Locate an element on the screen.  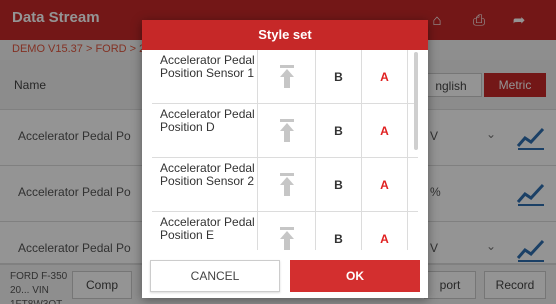
cancel-button: CANCEL is located at coordinates (215, 276).